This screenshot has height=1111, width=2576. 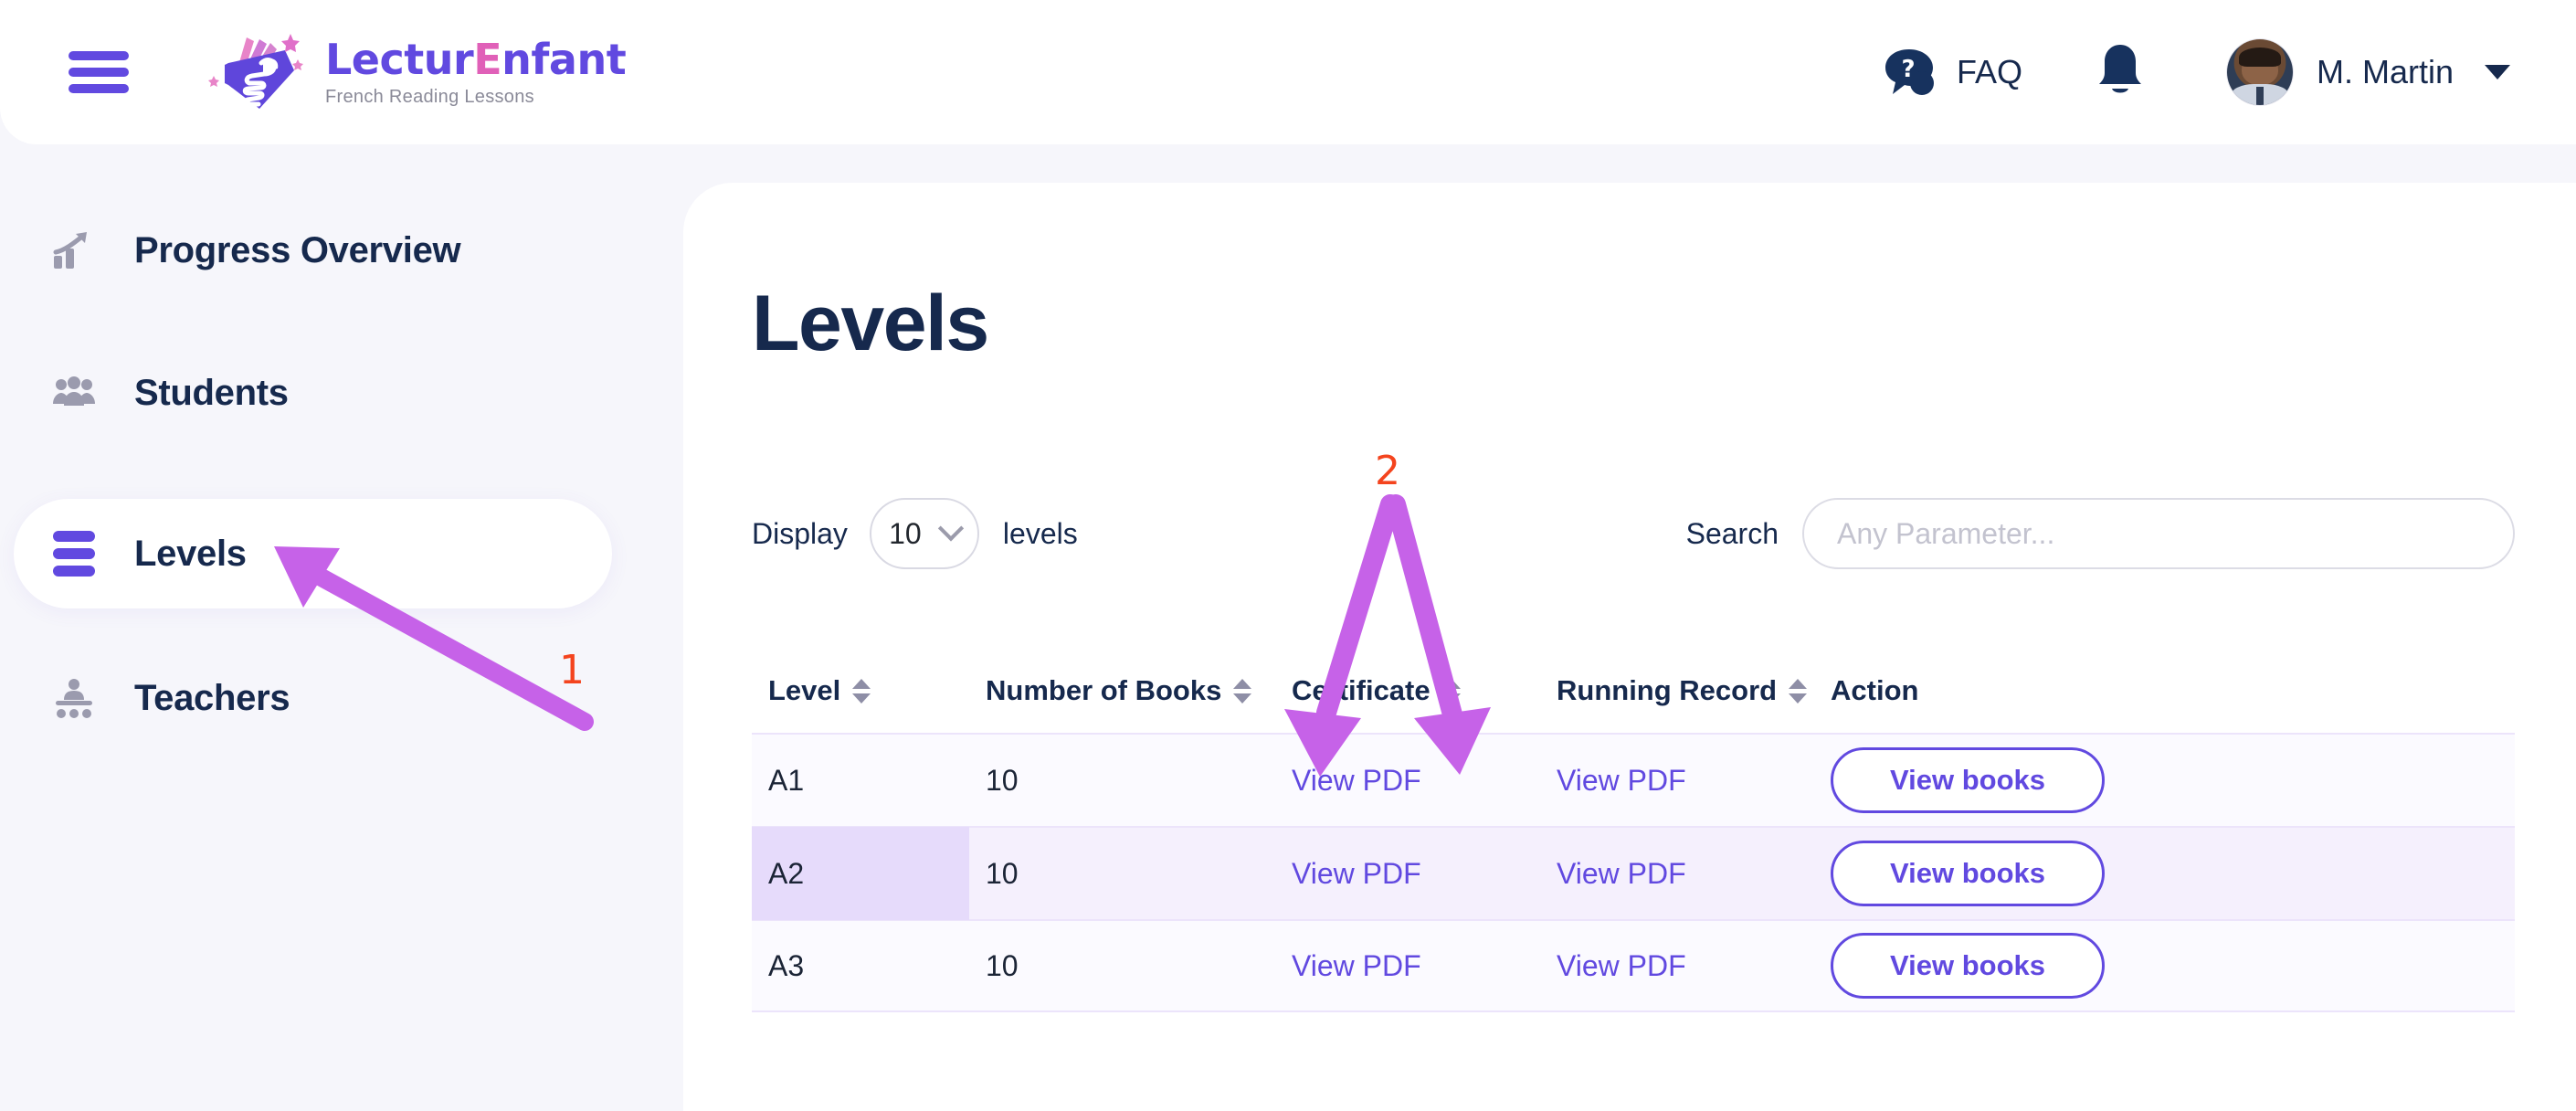 I want to click on sidebar-item-label: Levels, so click(x=191, y=554).